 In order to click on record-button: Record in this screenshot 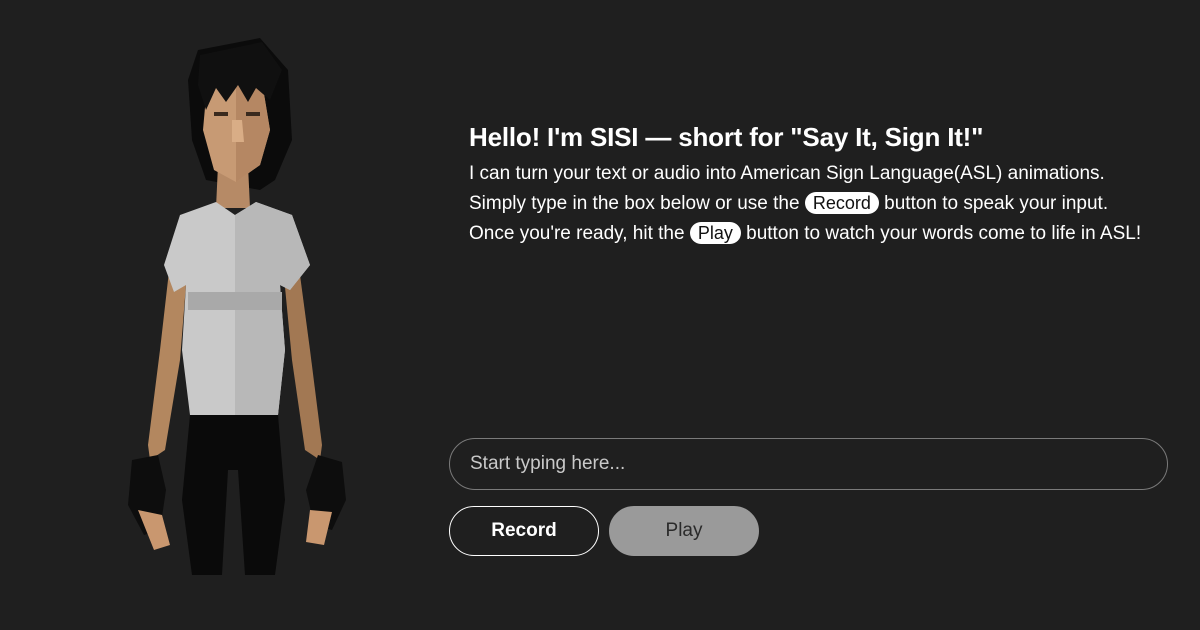, I will do `click(524, 531)`.